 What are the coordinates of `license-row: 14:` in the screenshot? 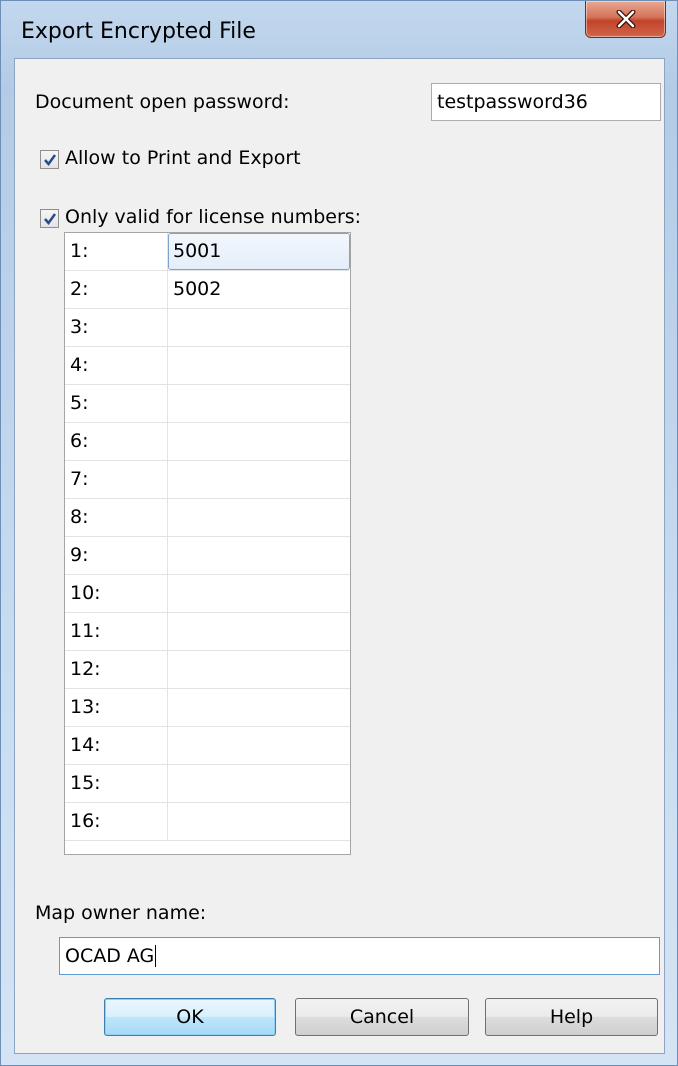 It's located at (207, 746).